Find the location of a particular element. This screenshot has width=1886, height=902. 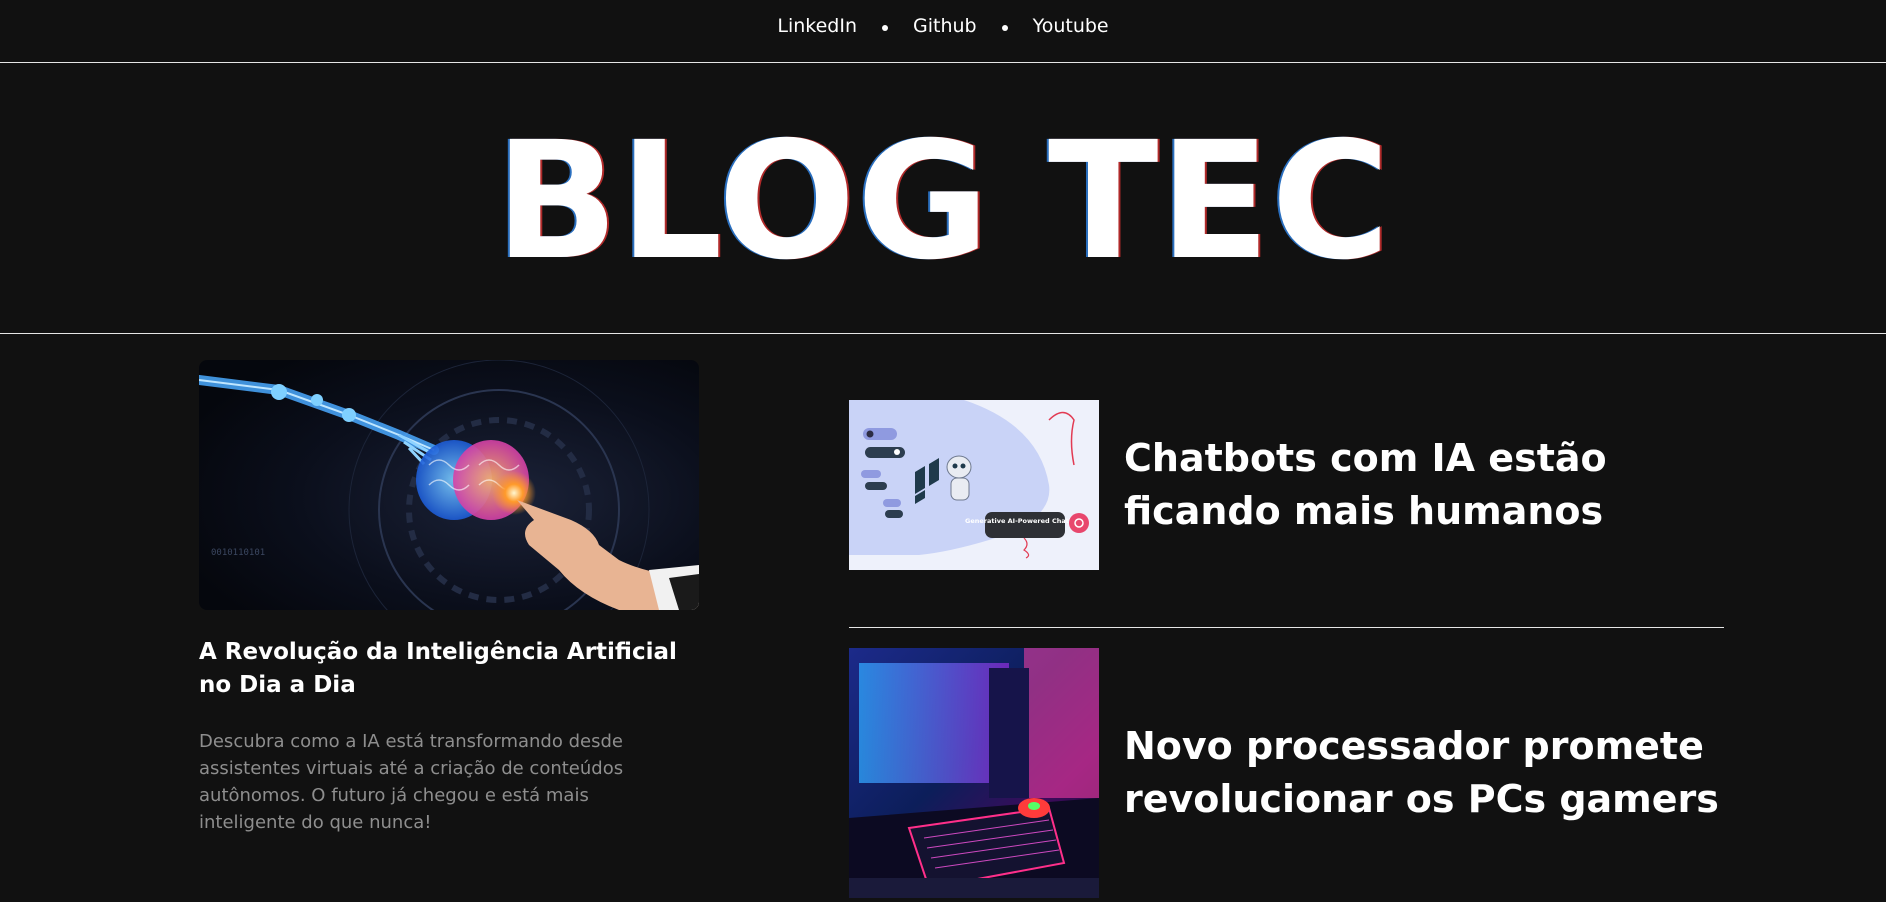

nav-item-youtube: Youtube is located at coordinates (1071, 26).